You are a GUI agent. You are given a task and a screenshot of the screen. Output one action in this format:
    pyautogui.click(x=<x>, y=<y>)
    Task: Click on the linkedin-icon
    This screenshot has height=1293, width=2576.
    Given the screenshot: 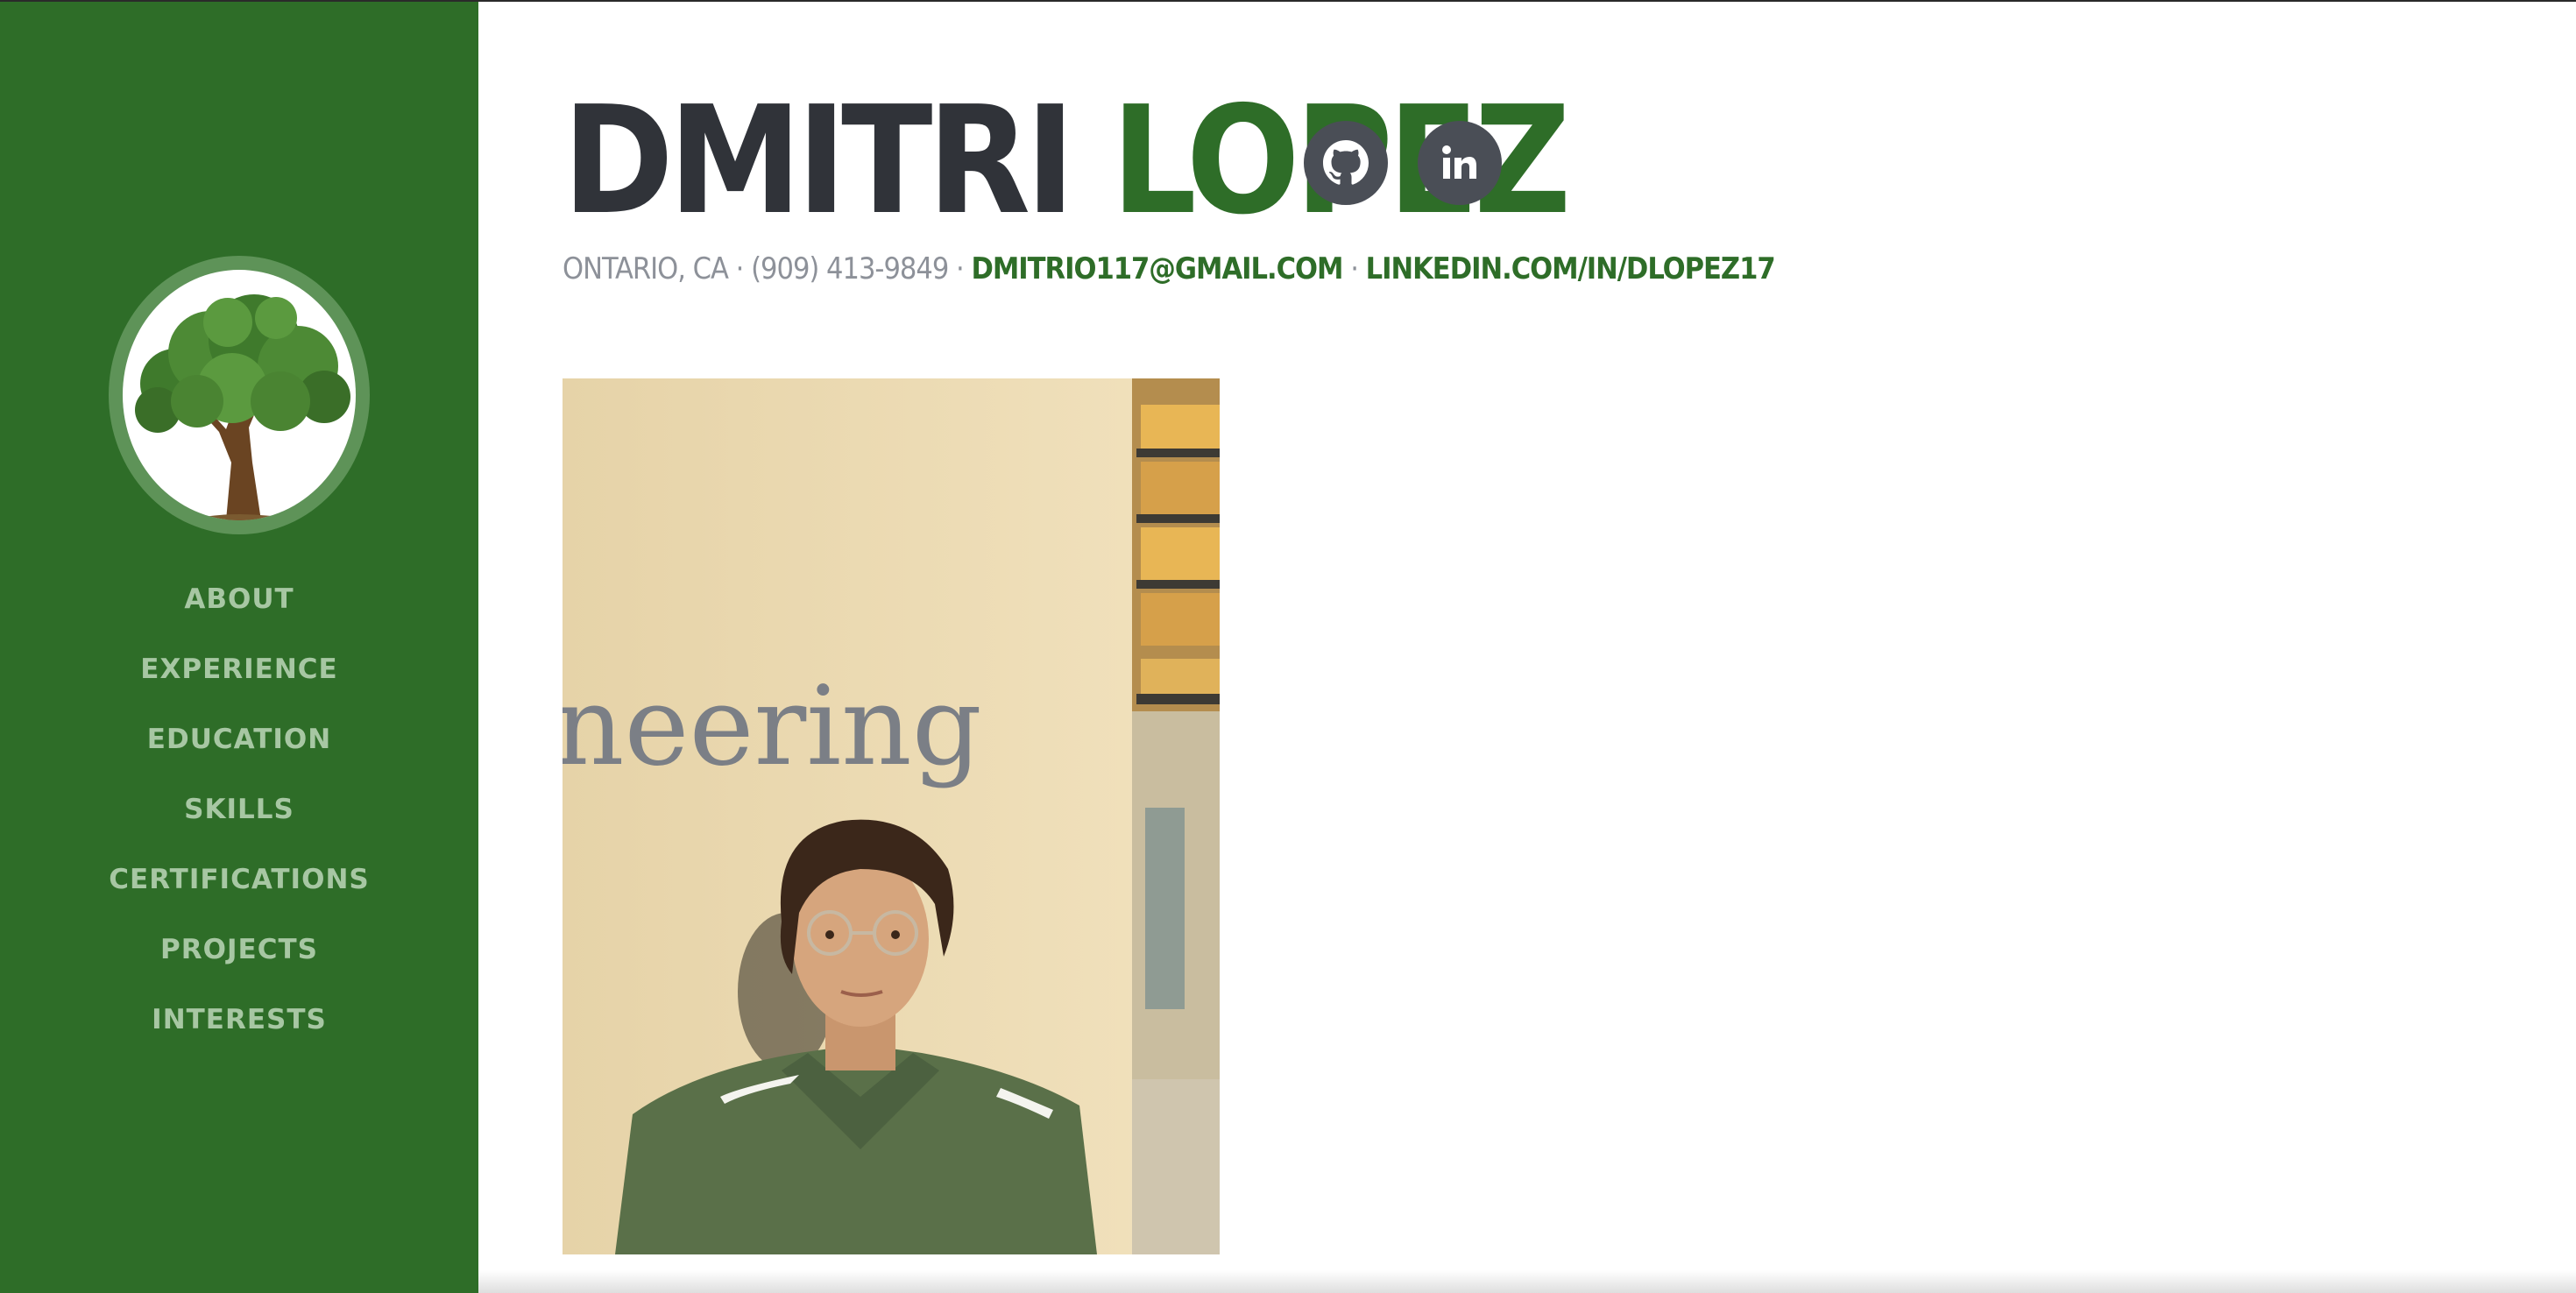 What is the action you would take?
    pyautogui.click(x=1459, y=162)
    